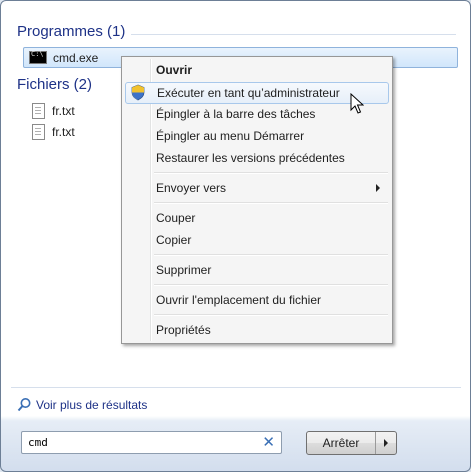 The image size is (471, 472). I want to click on menu-item-restore-versions: Restaurer les versions précédentes, so click(257, 158).